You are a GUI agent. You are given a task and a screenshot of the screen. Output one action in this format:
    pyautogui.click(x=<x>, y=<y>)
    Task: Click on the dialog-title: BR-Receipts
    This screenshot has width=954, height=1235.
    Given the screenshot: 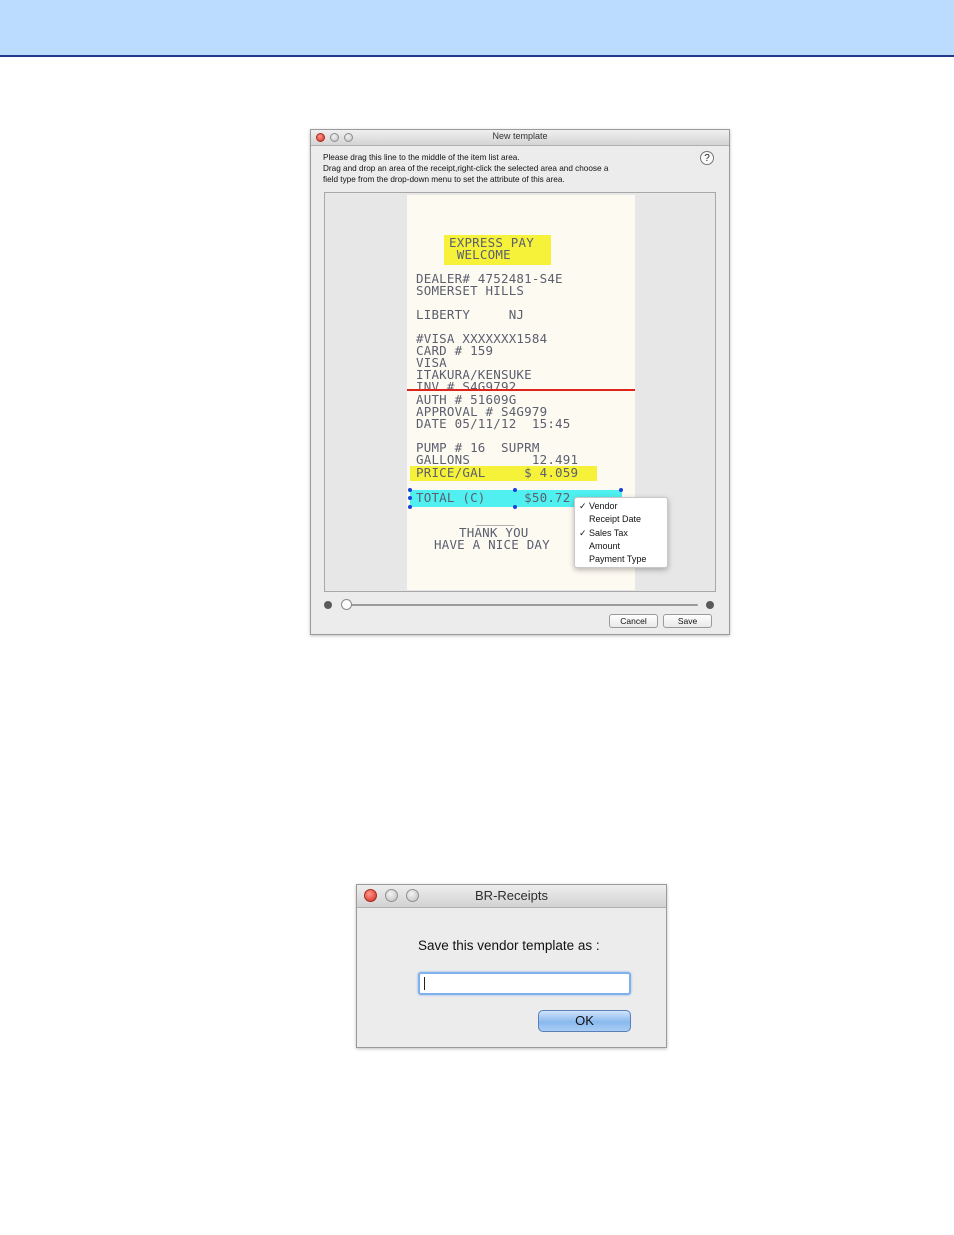 What is the action you would take?
    pyautogui.click(x=511, y=895)
    